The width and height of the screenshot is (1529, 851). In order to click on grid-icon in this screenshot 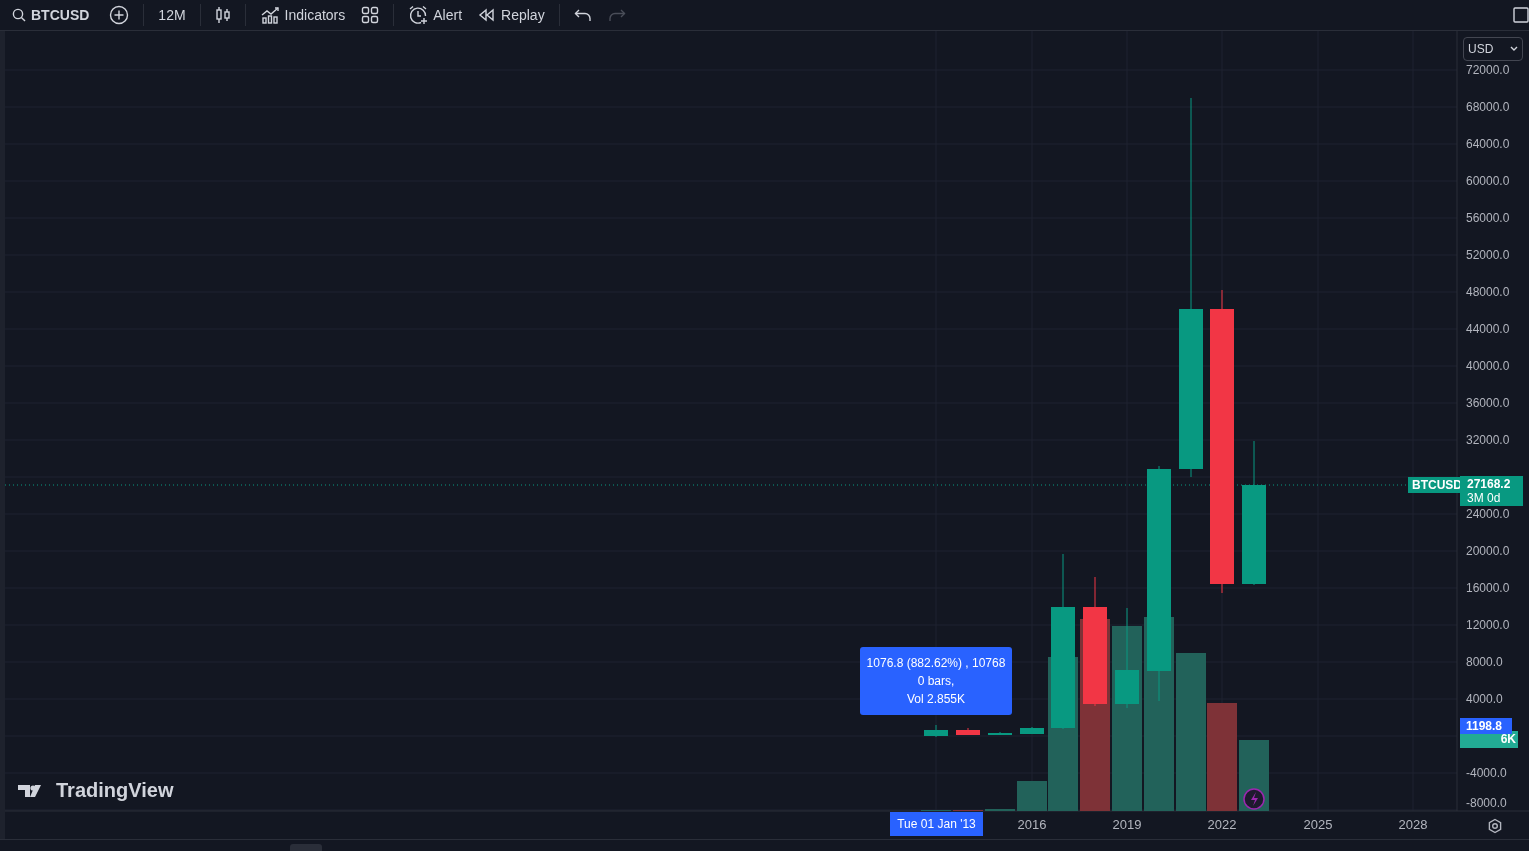, I will do `click(370, 15)`.